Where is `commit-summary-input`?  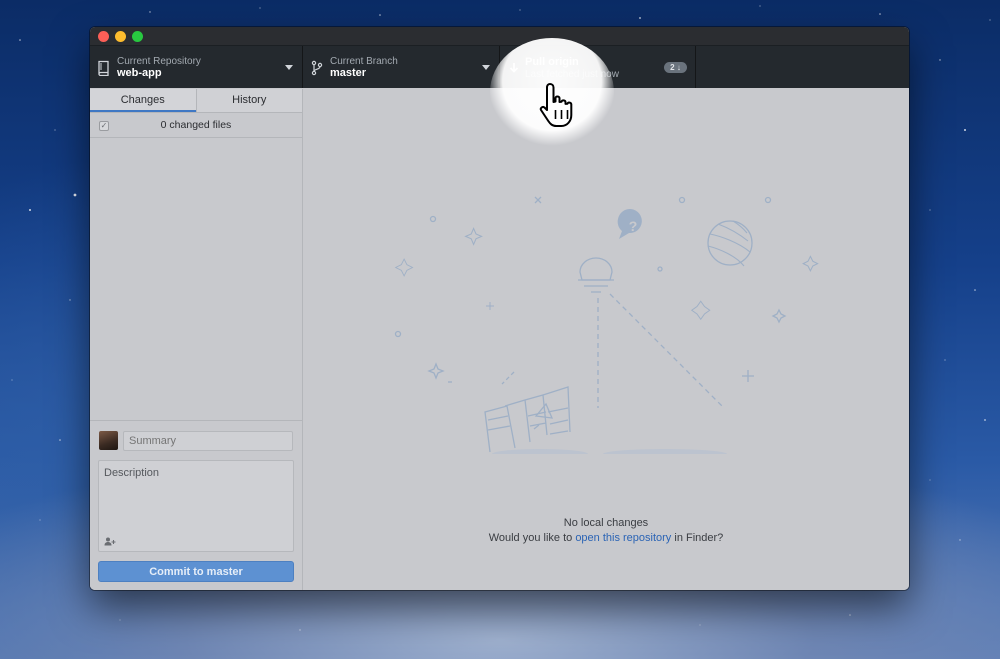 commit-summary-input is located at coordinates (208, 441).